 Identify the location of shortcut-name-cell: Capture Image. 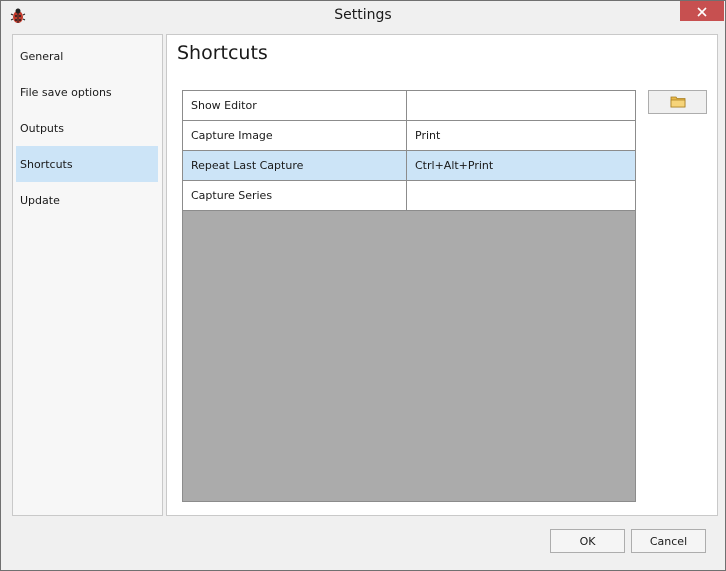
(295, 136).